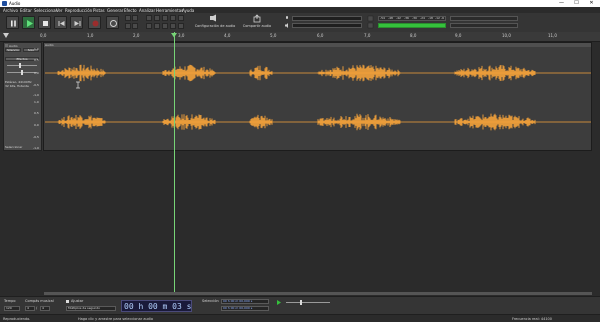  I want to click on selection-start-field: 00 h 00 m 00,000 s, so click(245, 301).